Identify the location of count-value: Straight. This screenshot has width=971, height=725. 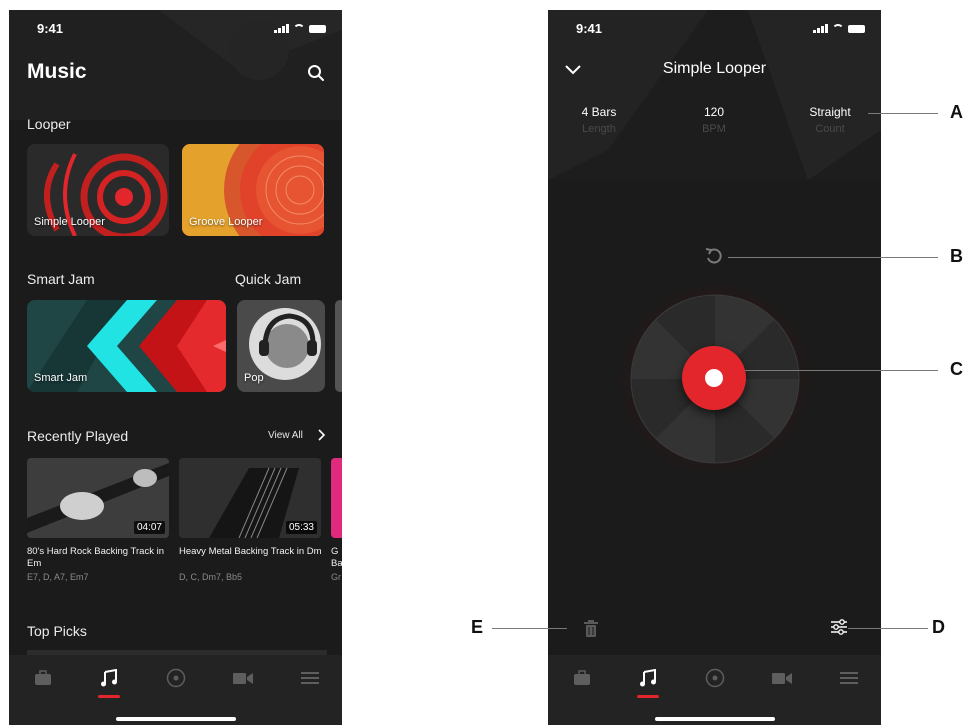
(830, 112).